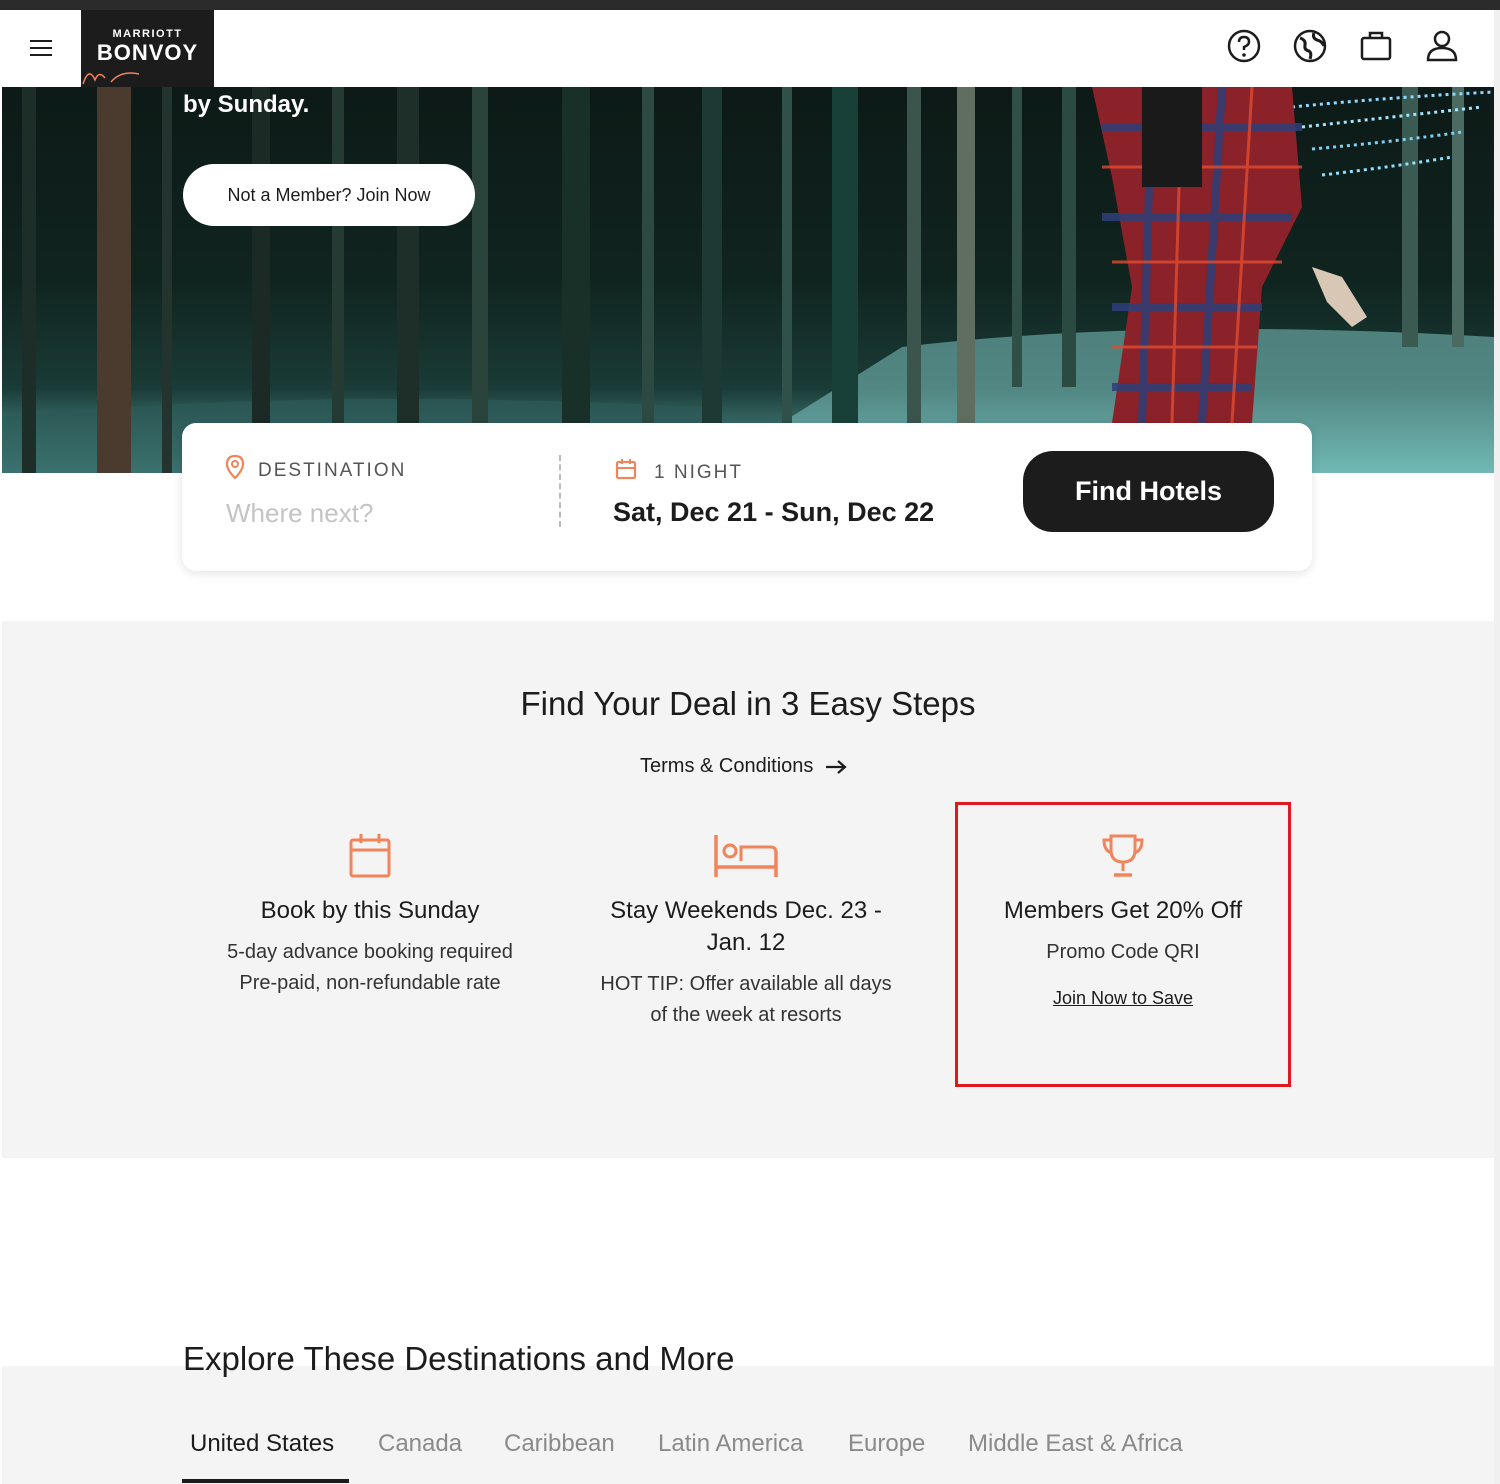  What do you see at coordinates (886, 1444) in the screenshot?
I see `tab-europe: Europe` at bounding box center [886, 1444].